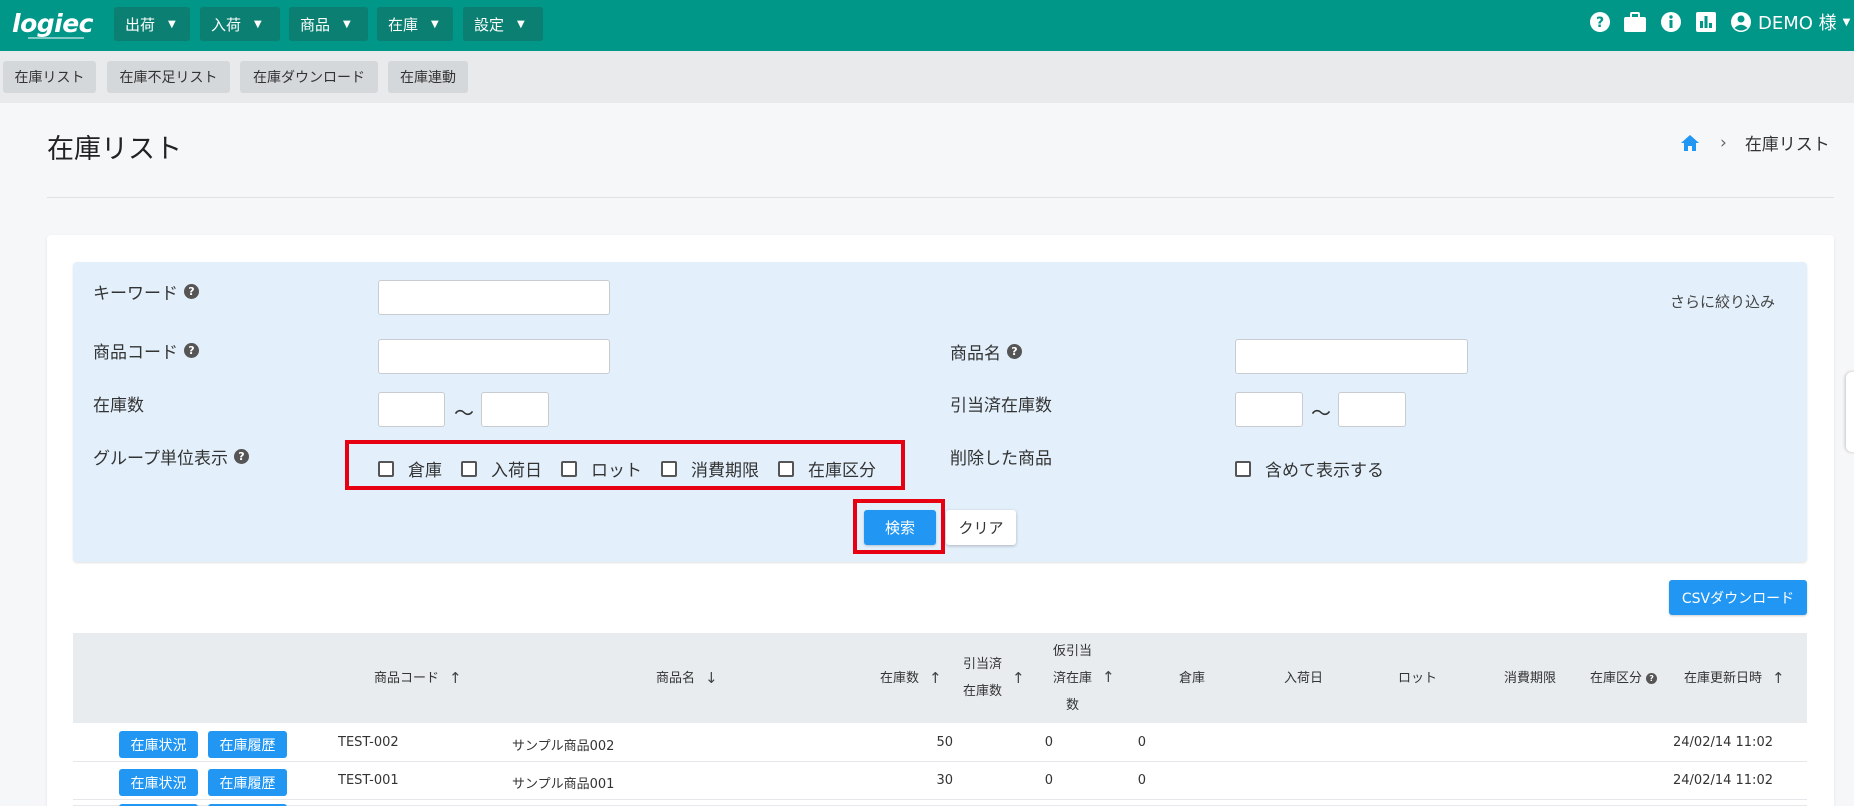 The width and height of the screenshot is (1854, 806). Describe the element at coordinates (1738, 597) in the screenshot. I see `csv-download-button: CSVダウンロード` at that location.